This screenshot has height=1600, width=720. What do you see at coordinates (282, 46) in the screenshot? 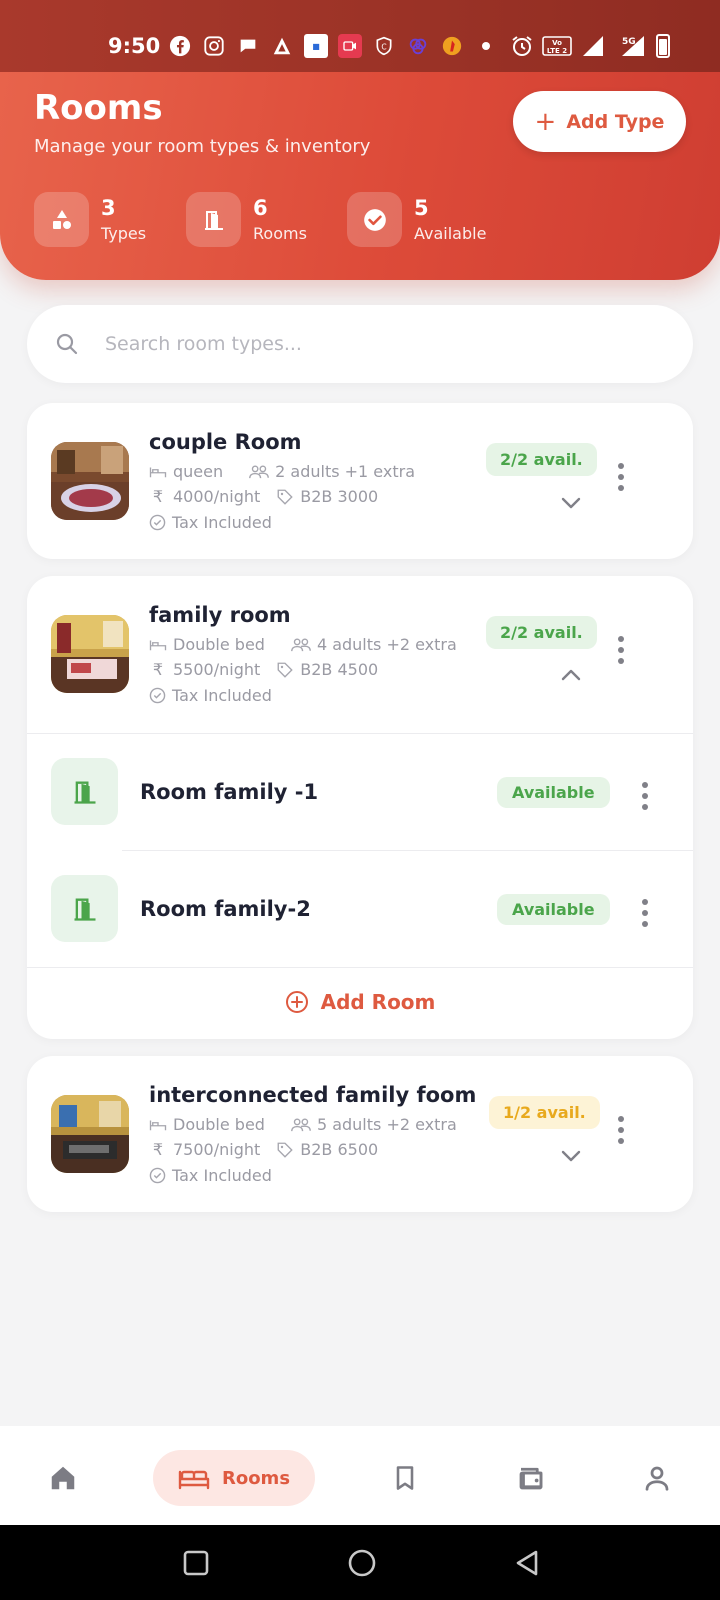
I see `app-a-icon` at bounding box center [282, 46].